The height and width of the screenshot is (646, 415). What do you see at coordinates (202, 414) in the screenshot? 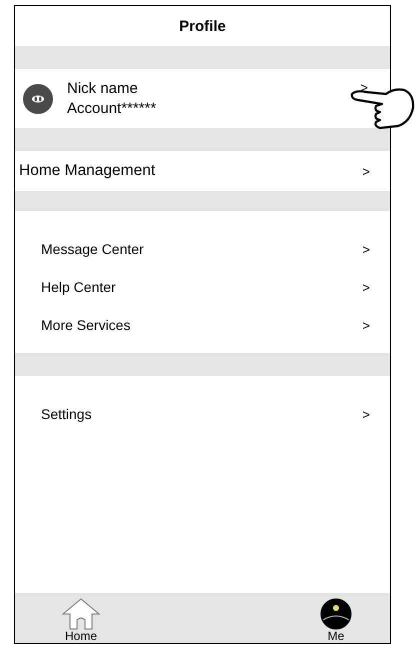
I see `menu-item: Settings >` at bounding box center [202, 414].